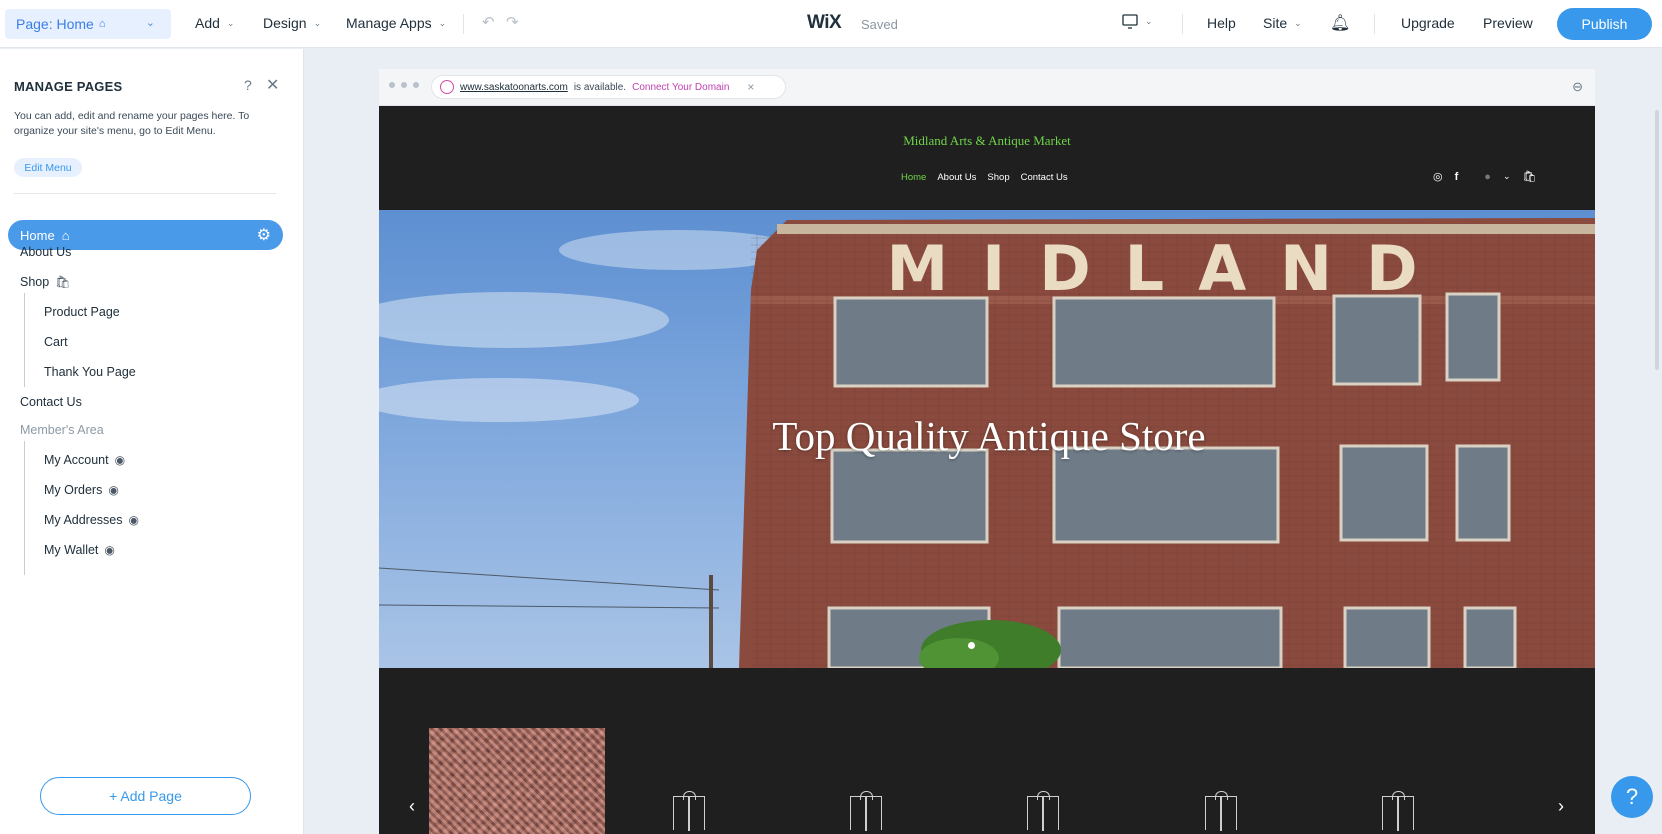  I want to click on page-item-my-account: My Account ◉, so click(84, 460).